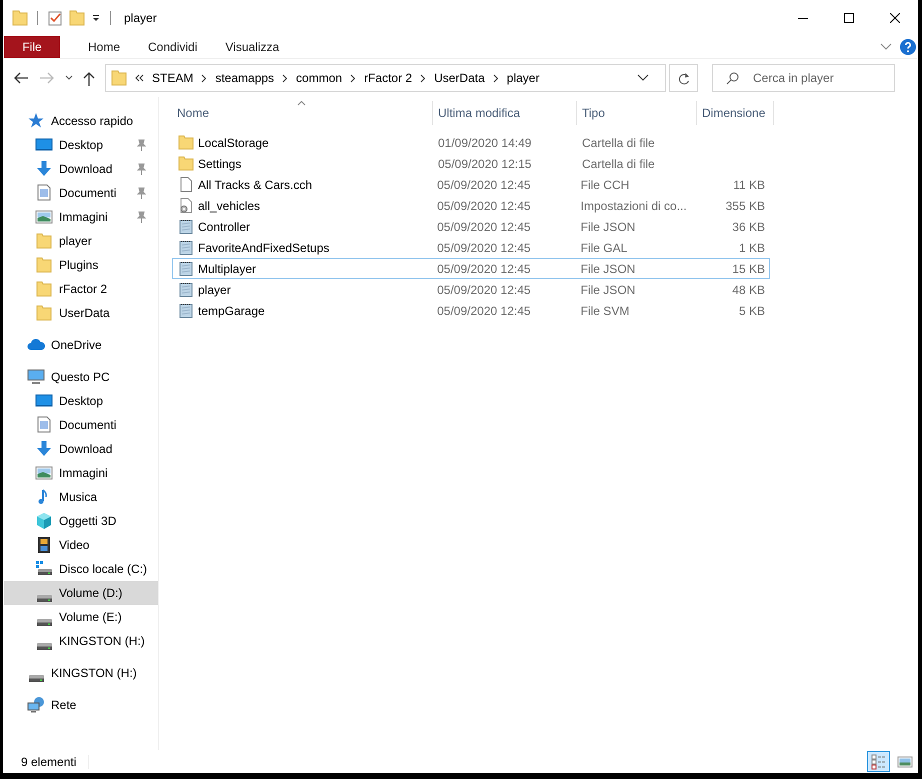 This screenshot has width=922, height=779. Describe the element at coordinates (244, 78) in the screenshot. I see `breadcrumb: steamapps` at that location.